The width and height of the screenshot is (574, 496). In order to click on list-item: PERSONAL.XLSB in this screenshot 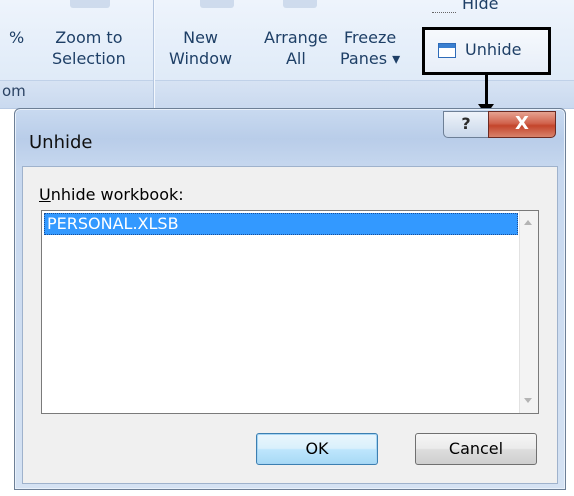, I will do `click(281, 224)`.